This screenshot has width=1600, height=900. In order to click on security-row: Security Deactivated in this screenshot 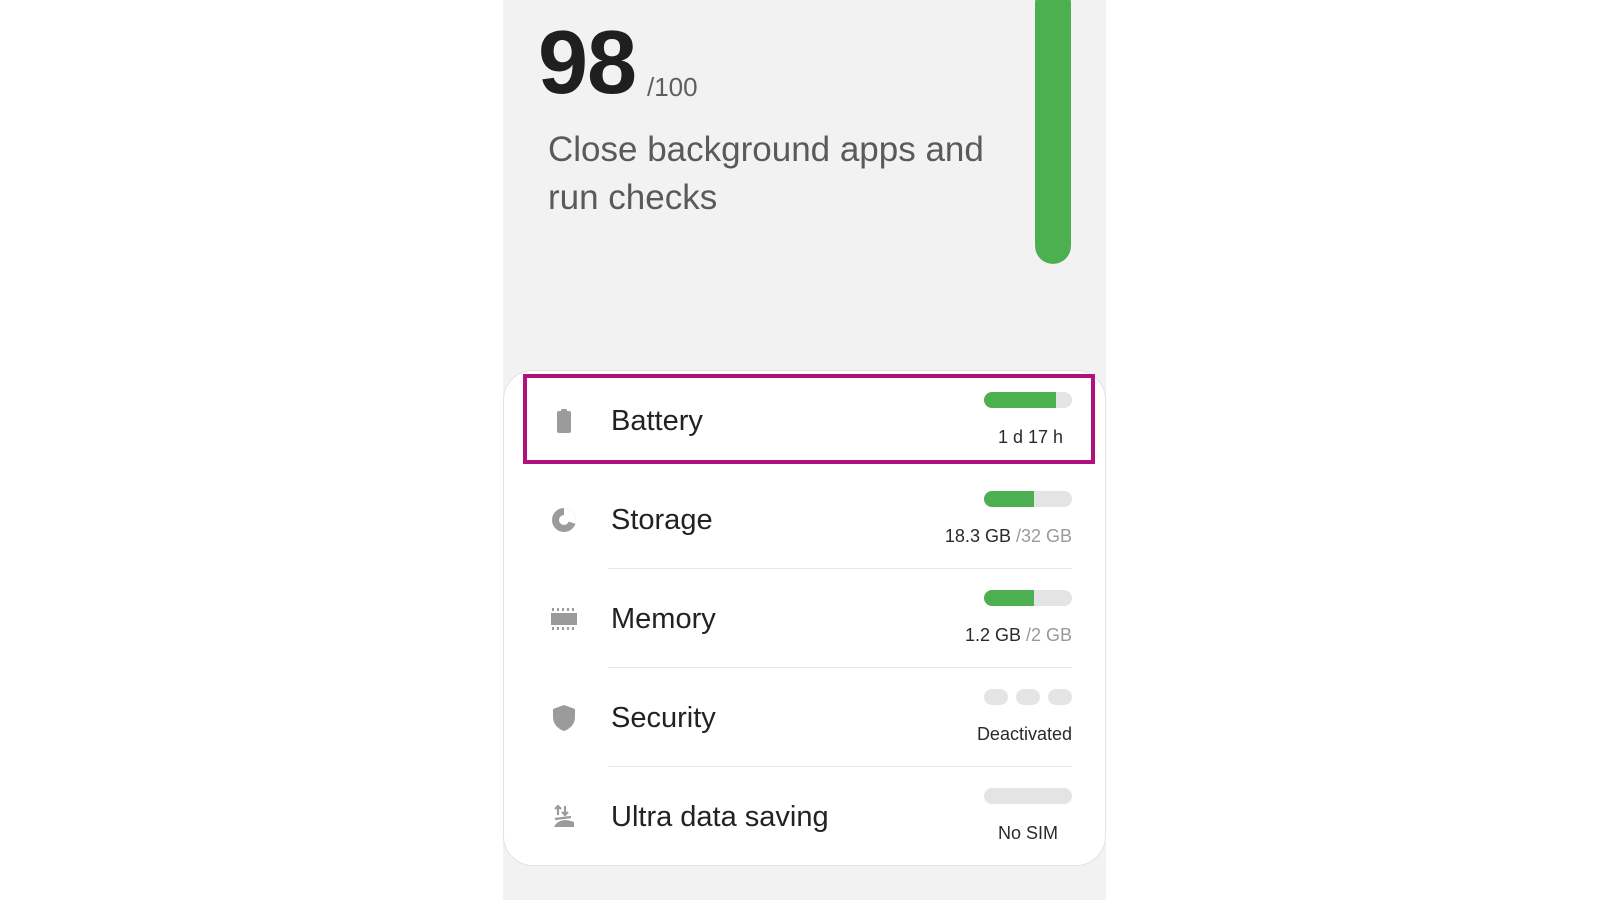, I will do `click(805, 717)`.